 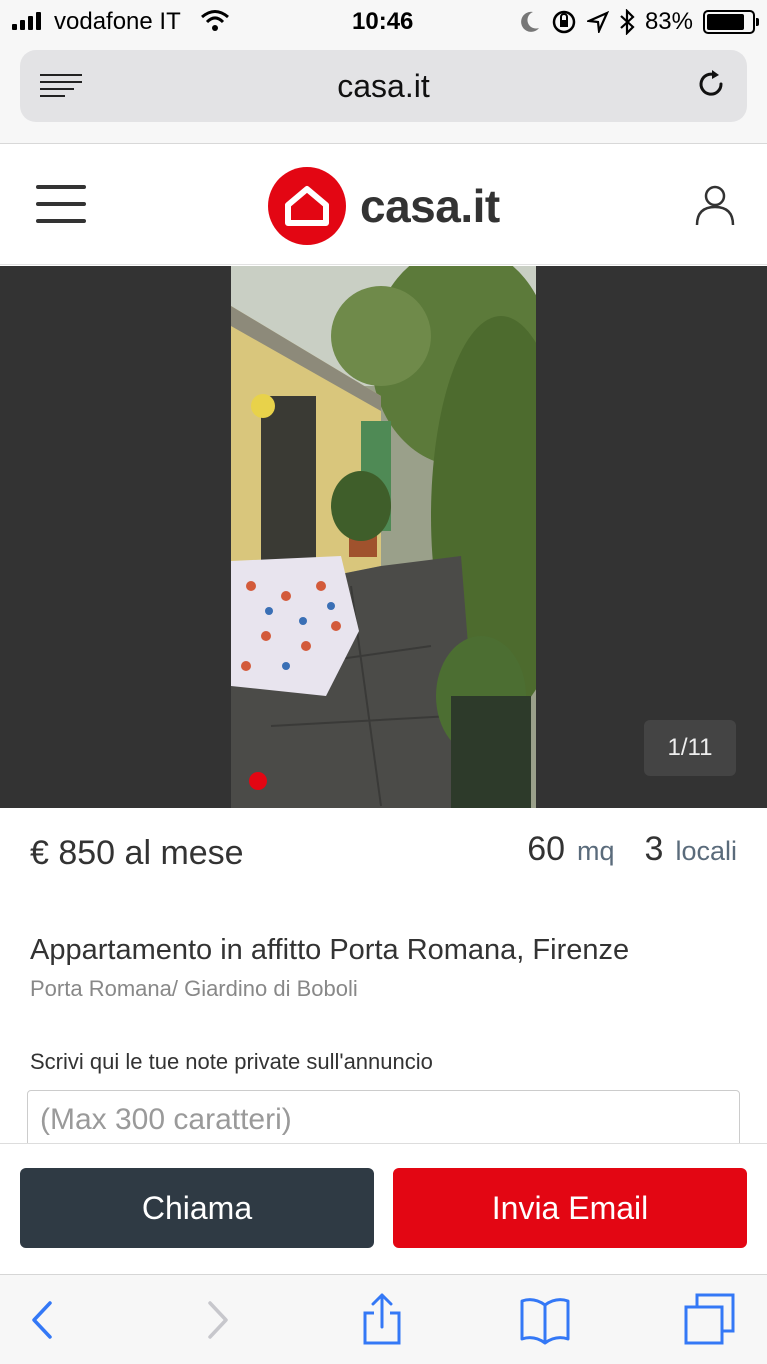 What do you see at coordinates (725, 22) in the screenshot?
I see `battery-fill` at bounding box center [725, 22].